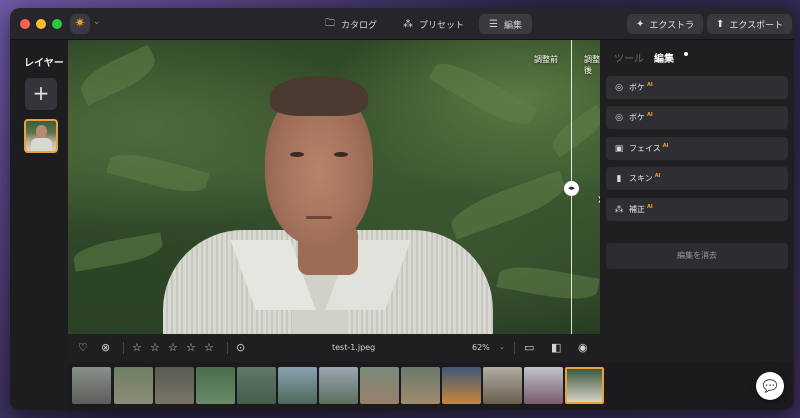  Describe the element at coordinates (756, 25) in the screenshot. I see `export-button-label: エクスポート` at that location.